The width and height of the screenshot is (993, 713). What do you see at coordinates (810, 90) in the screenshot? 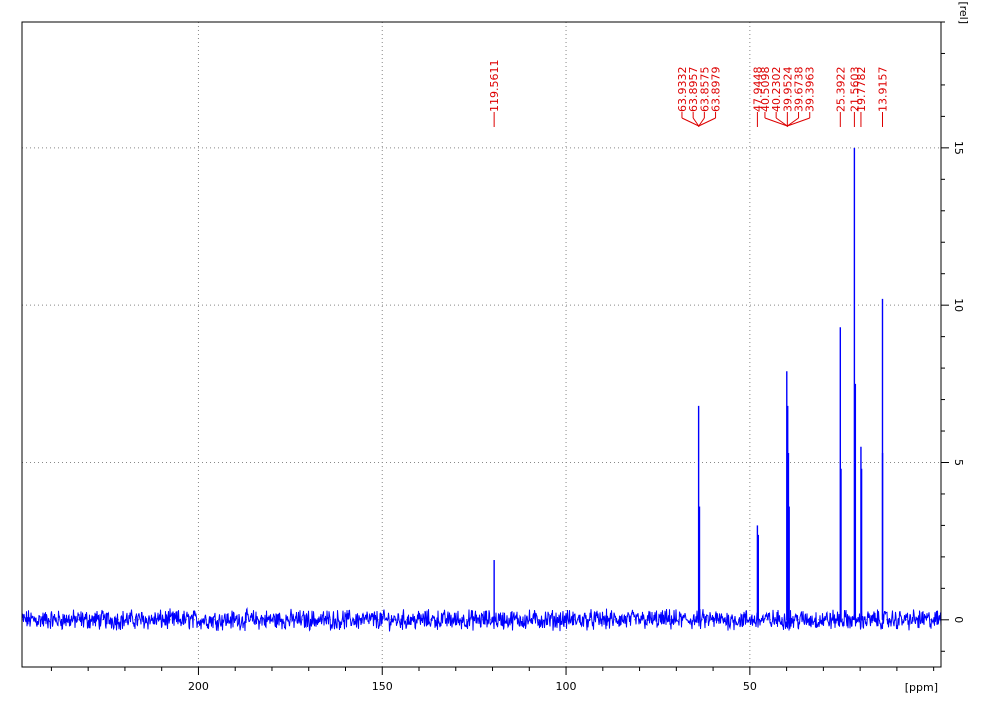
I see `peak-label: 39.3963` at bounding box center [810, 90].